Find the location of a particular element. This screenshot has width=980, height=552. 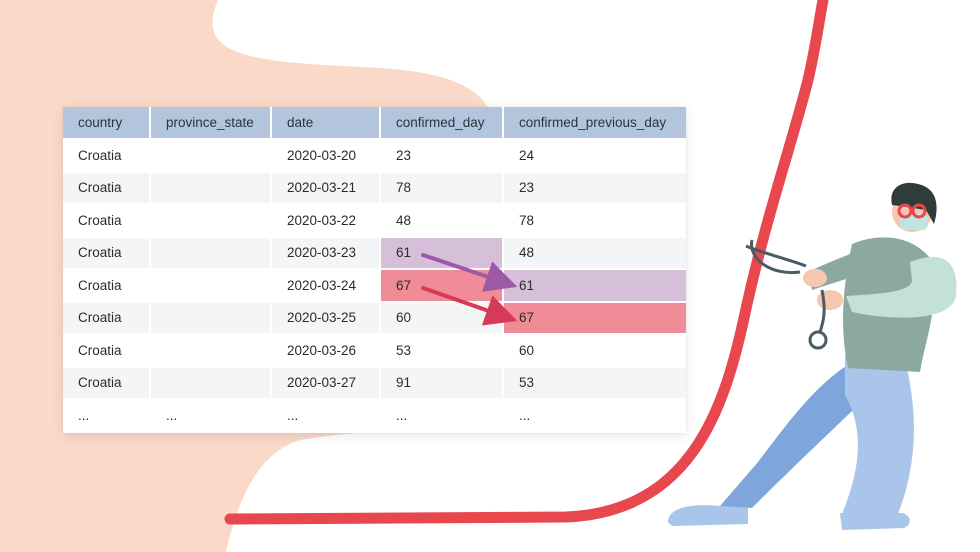

cell-confirmed-previous-day-highlighted: 67 is located at coordinates (595, 318).